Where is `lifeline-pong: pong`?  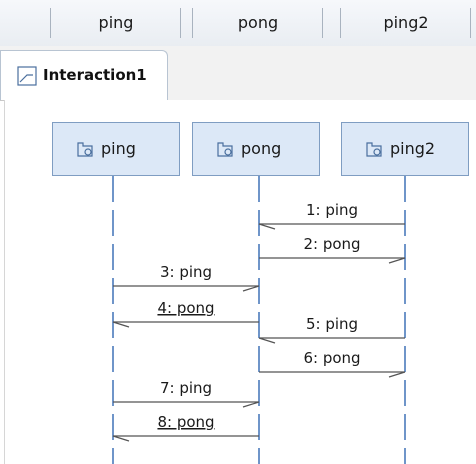 lifeline-pong: pong is located at coordinates (256, 149).